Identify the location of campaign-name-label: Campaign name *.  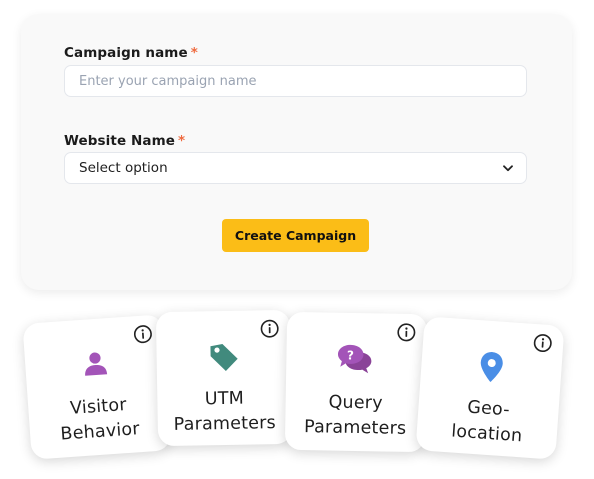
(131, 53).